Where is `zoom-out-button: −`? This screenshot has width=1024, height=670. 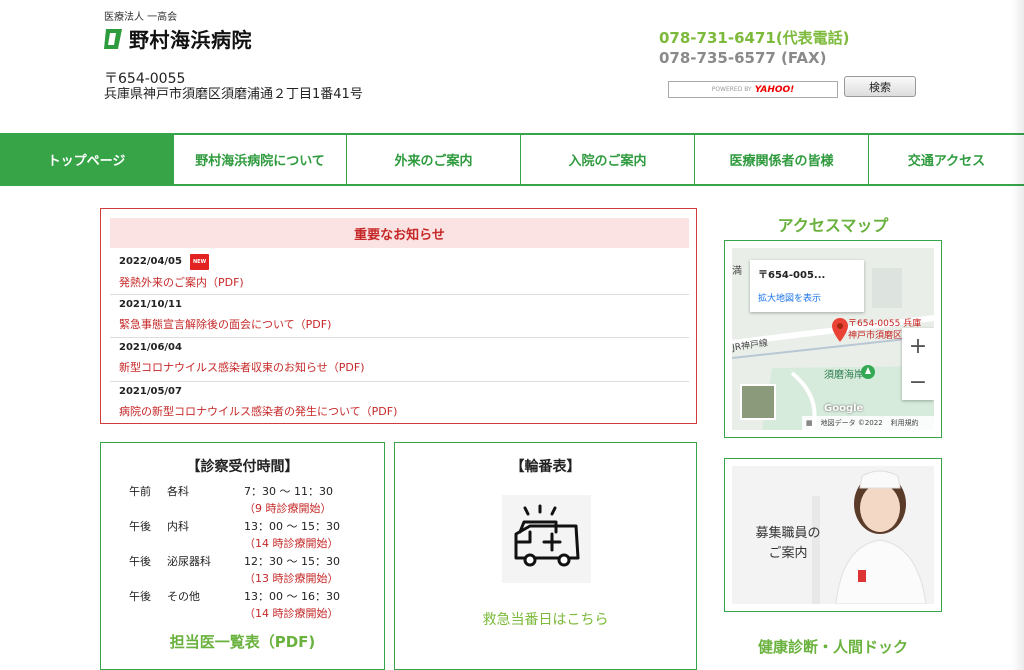 zoom-out-button: − is located at coordinates (918, 382).